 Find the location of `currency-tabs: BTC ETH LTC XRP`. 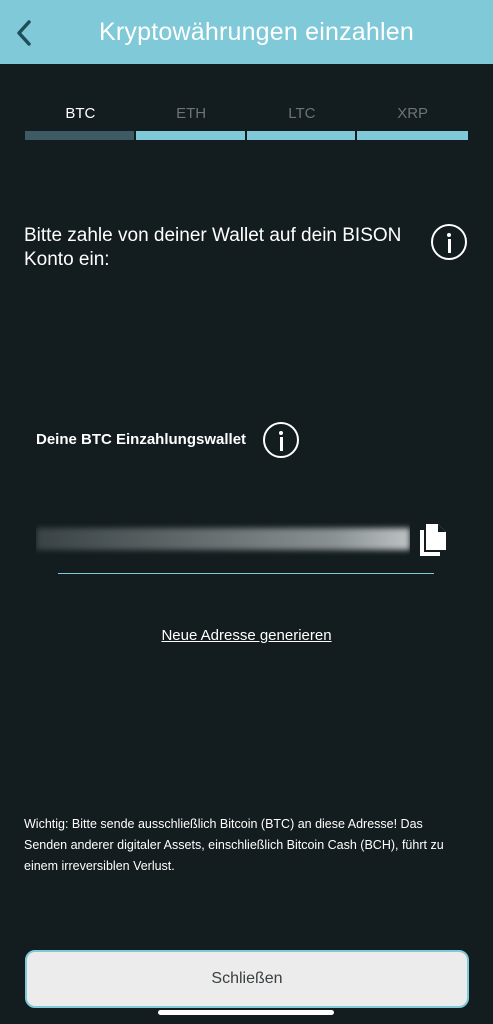

currency-tabs: BTC ETH LTC XRP is located at coordinates (246, 119).